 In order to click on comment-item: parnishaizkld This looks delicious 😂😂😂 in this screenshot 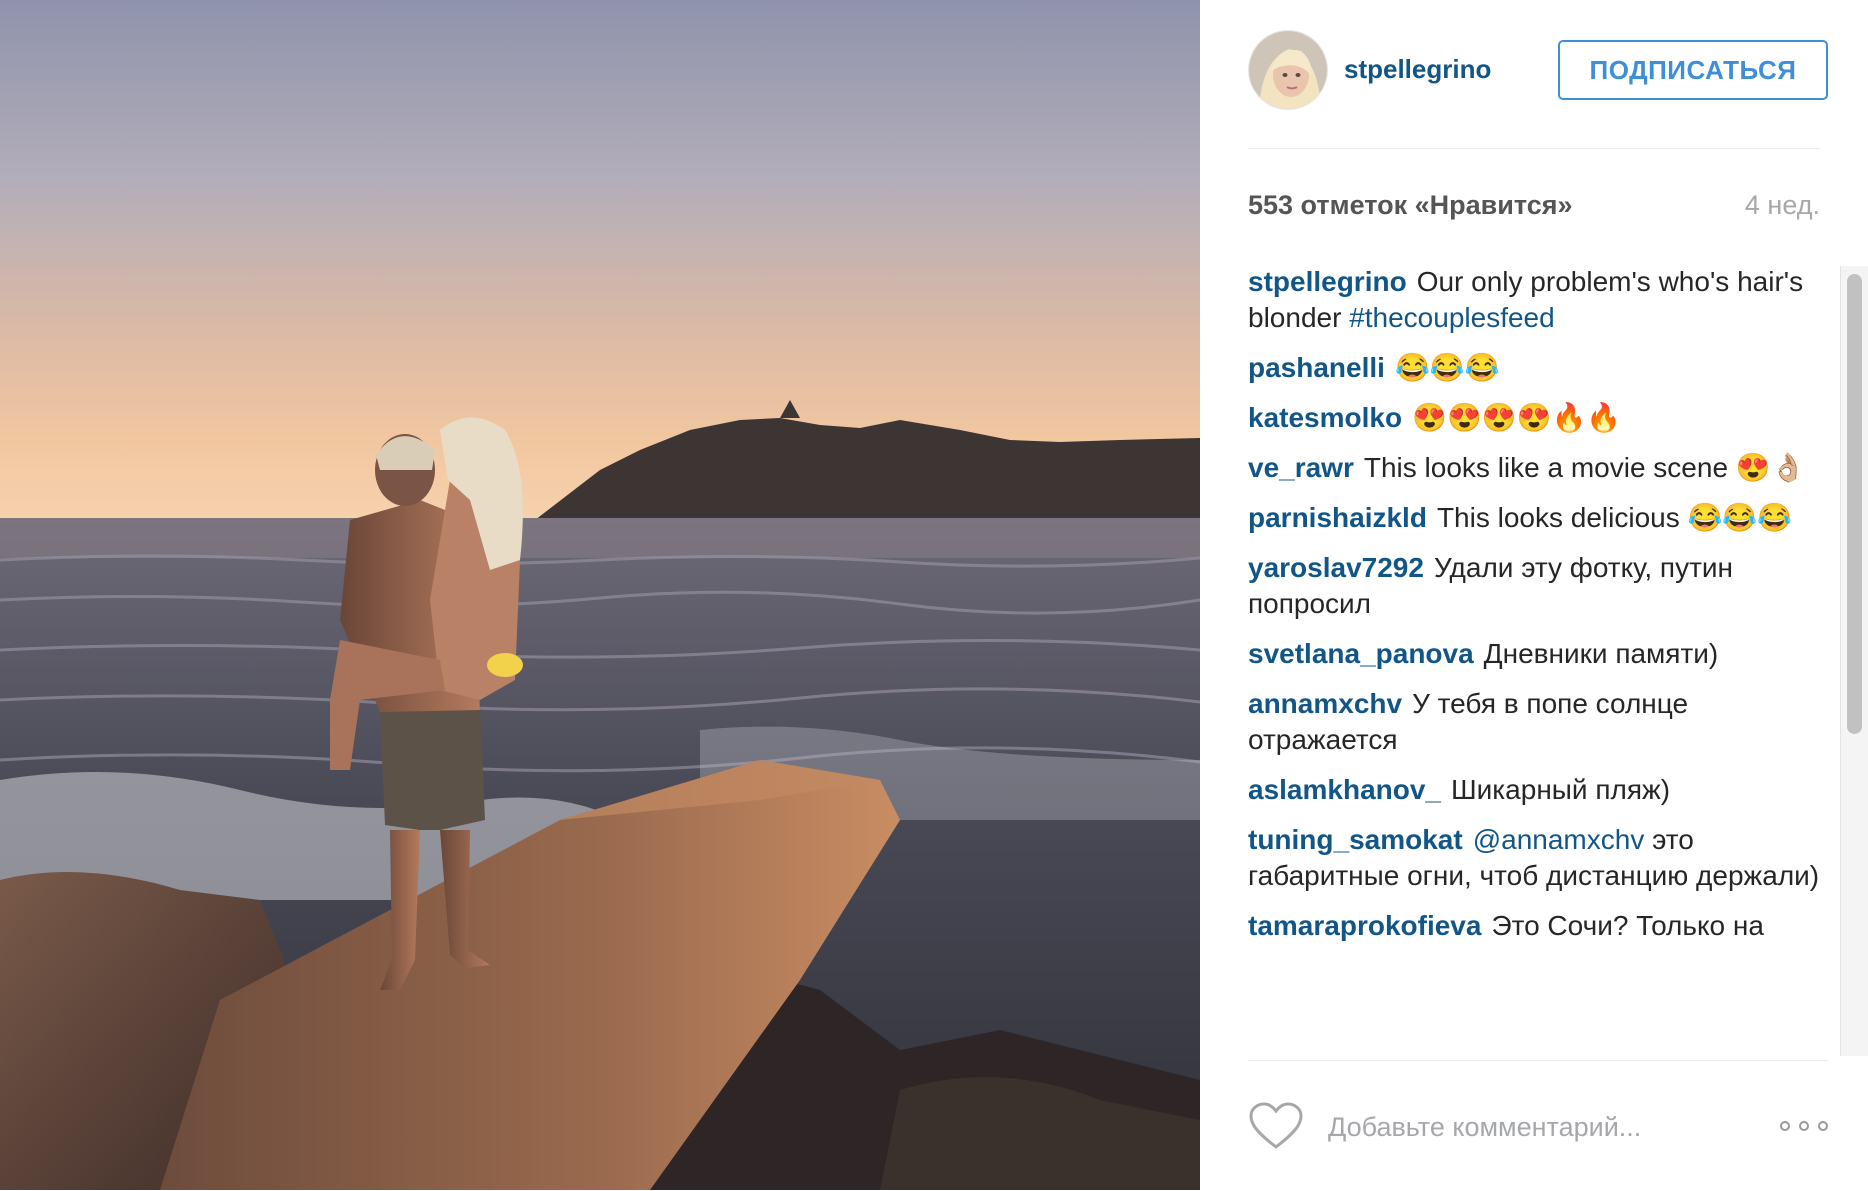, I will do `click(1538, 518)`.